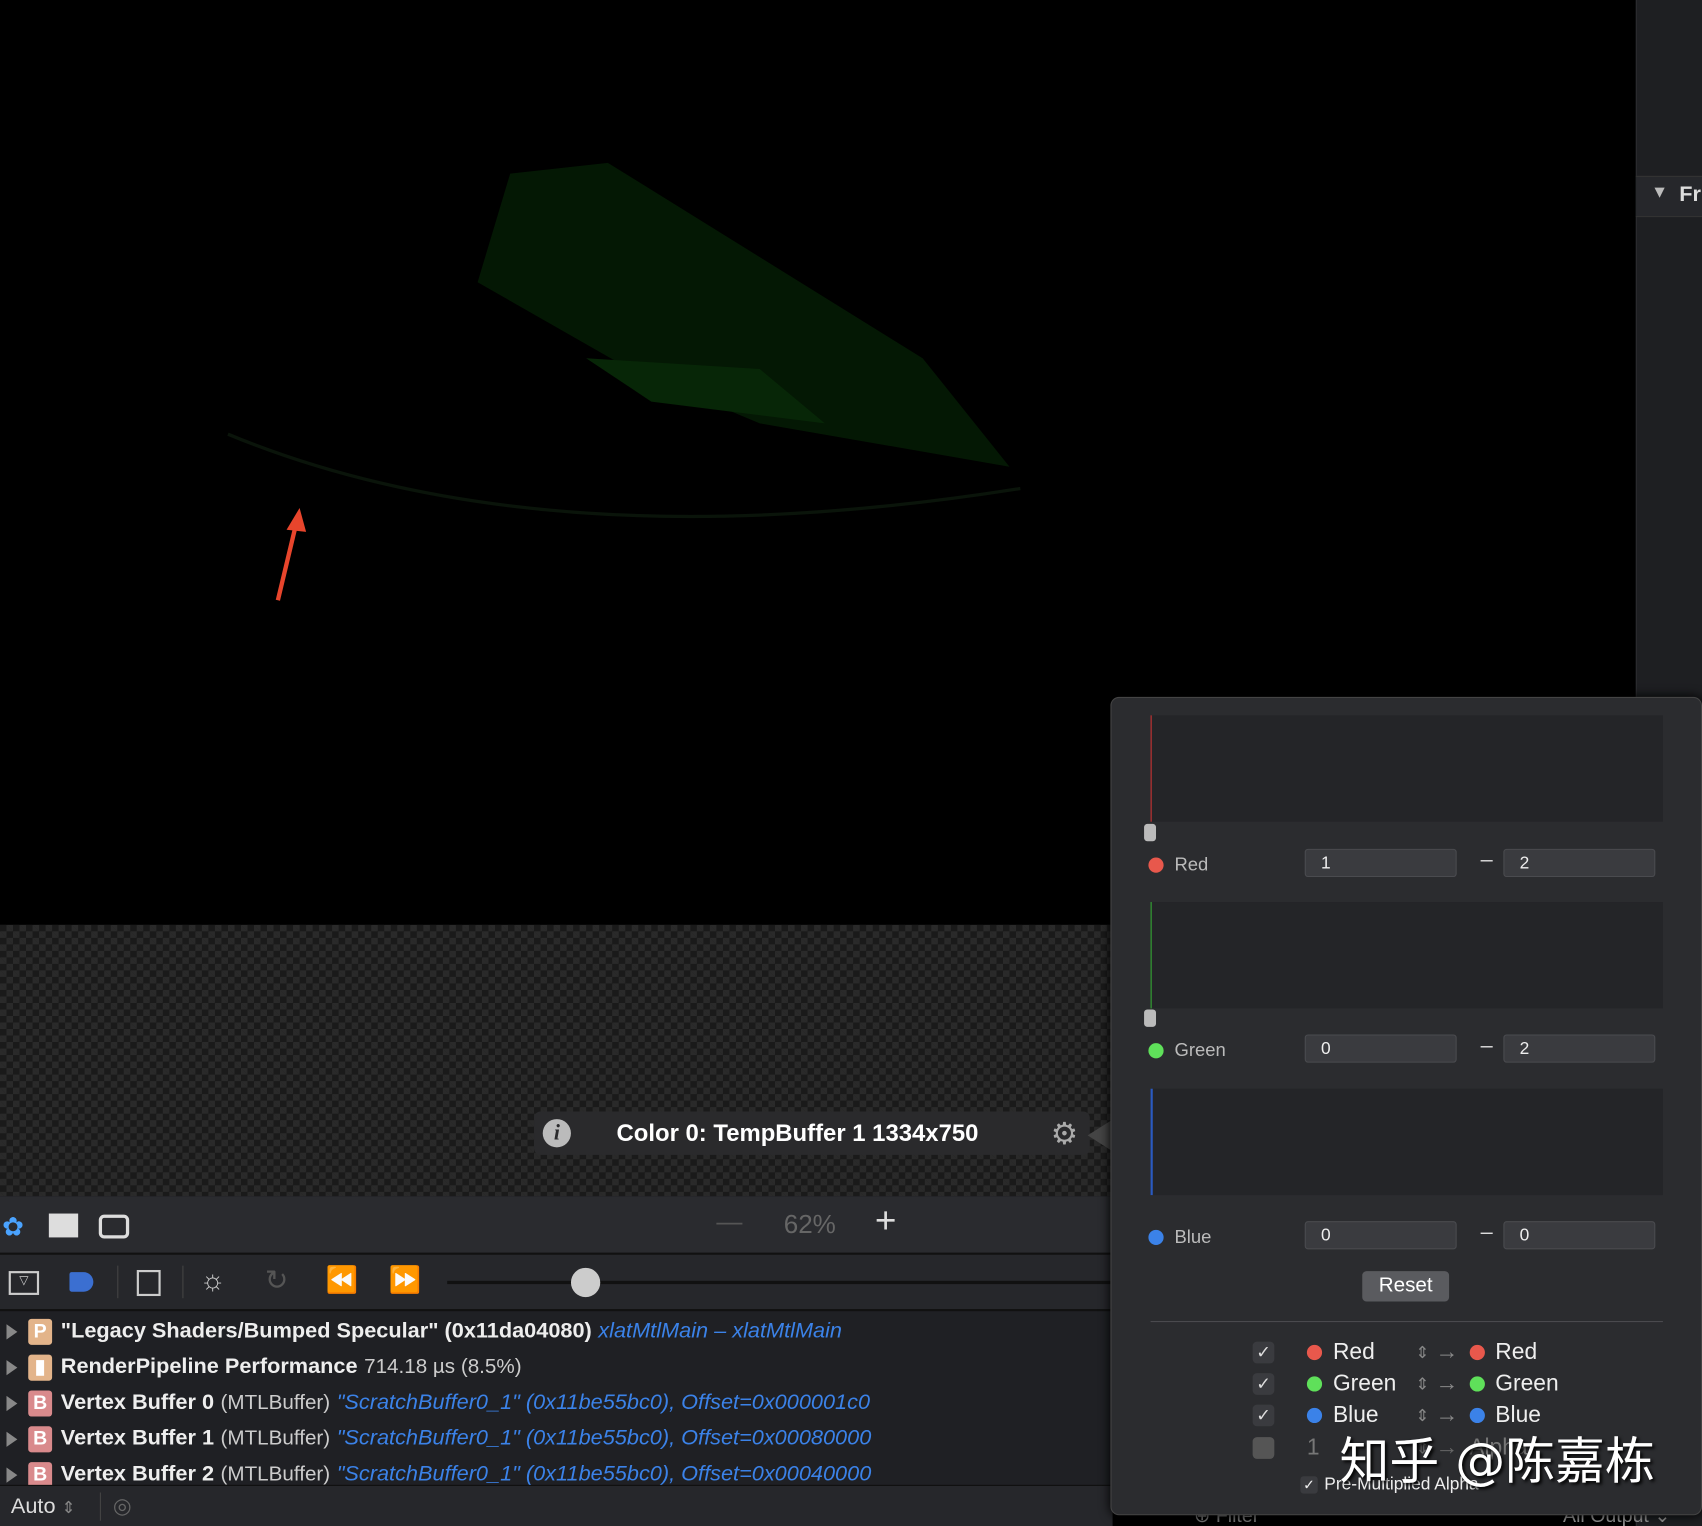  Describe the element at coordinates (40, 1367) in the screenshot. I see `performance-chart-icon: ▮` at that location.